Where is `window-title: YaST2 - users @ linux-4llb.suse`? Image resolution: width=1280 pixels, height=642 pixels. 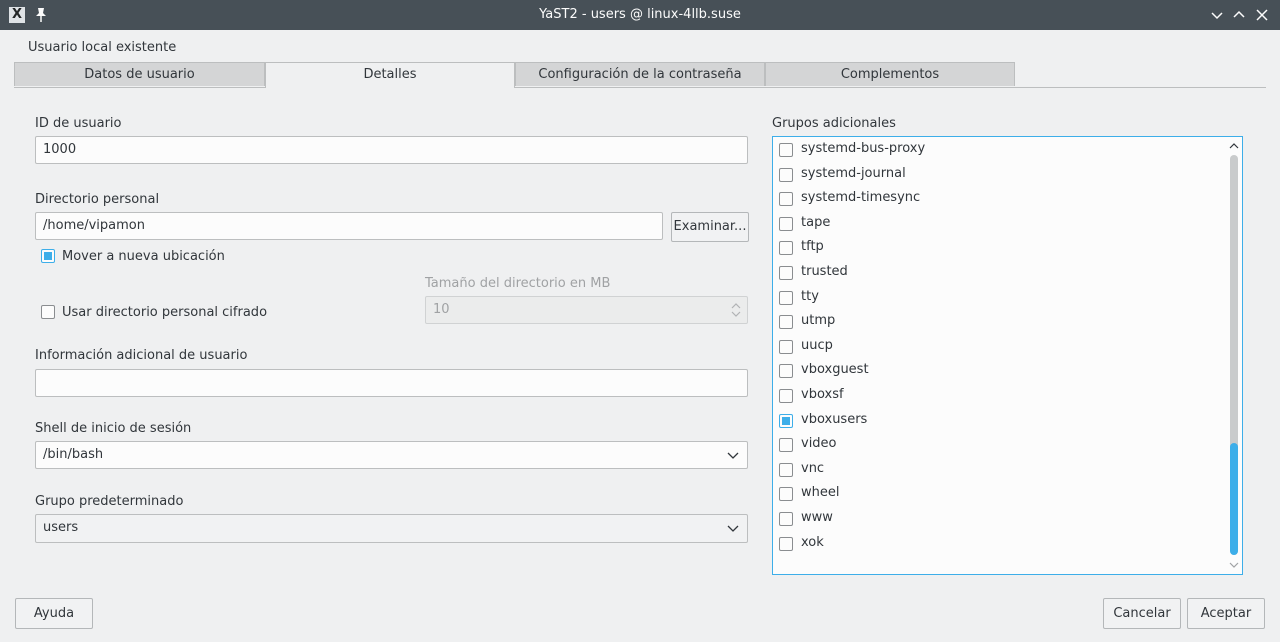 window-title: YaST2 - users @ linux-4llb.suse is located at coordinates (640, 14).